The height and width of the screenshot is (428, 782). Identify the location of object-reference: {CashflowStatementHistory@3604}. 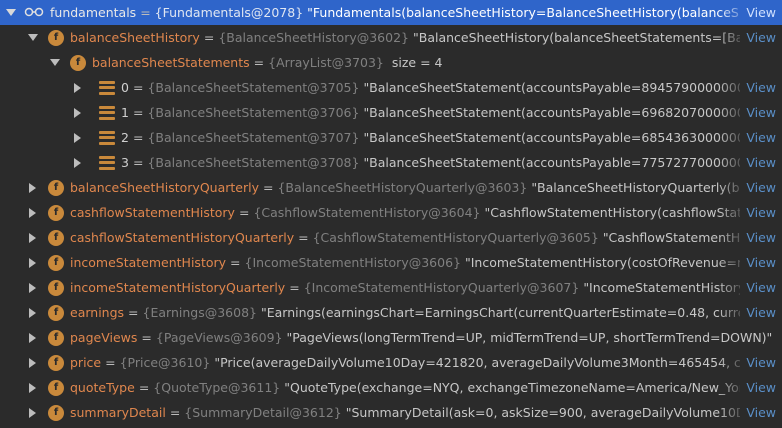
(367, 212).